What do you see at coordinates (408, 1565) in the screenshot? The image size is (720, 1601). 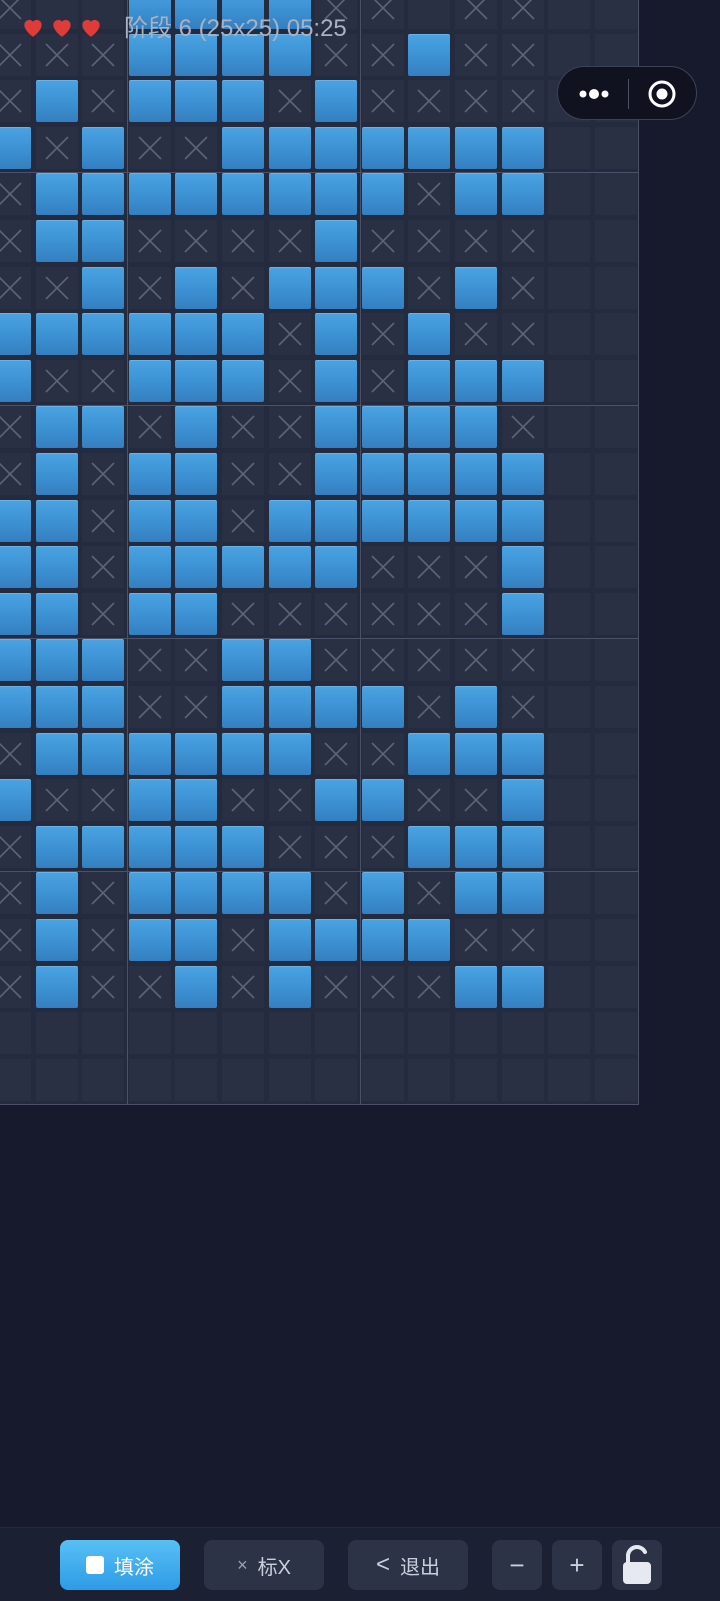 I see `exit-button: < 退出` at bounding box center [408, 1565].